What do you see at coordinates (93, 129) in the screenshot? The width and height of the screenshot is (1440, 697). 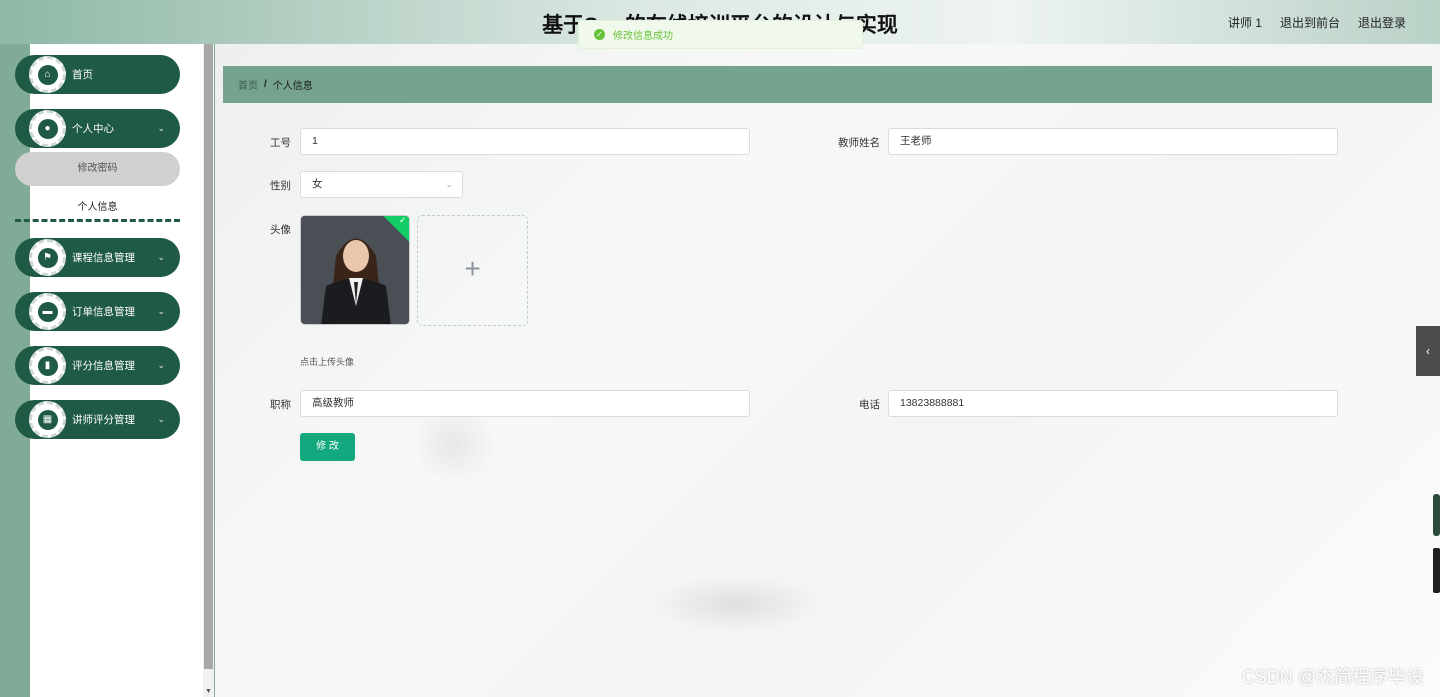 I see `sidebar-item-label: 个人中心` at bounding box center [93, 129].